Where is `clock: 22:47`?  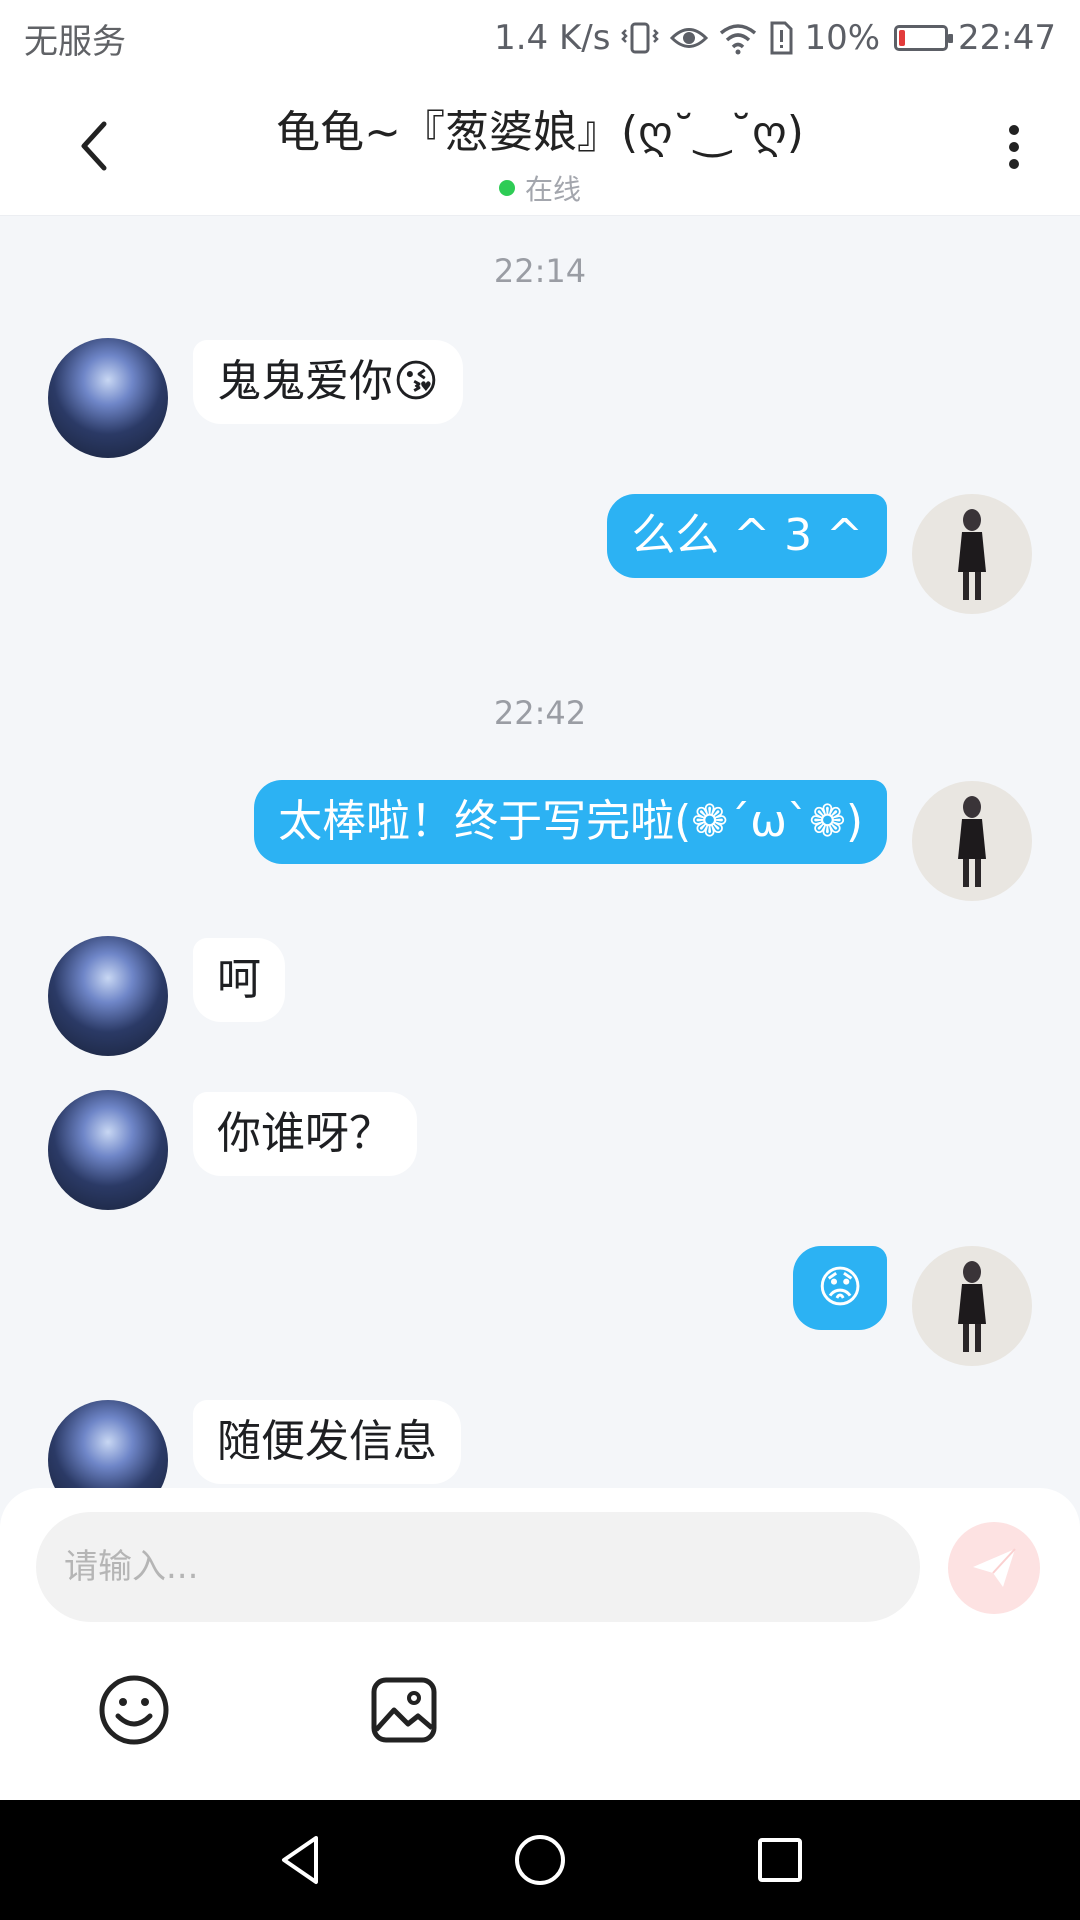 clock: 22:47 is located at coordinates (1007, 38).